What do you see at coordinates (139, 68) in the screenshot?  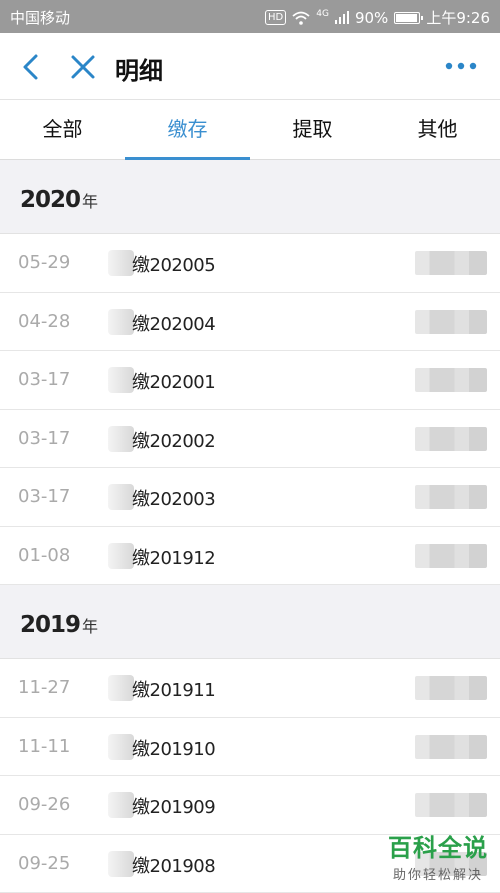 I see `page-title: 明细` at bounding box center [139, 68].